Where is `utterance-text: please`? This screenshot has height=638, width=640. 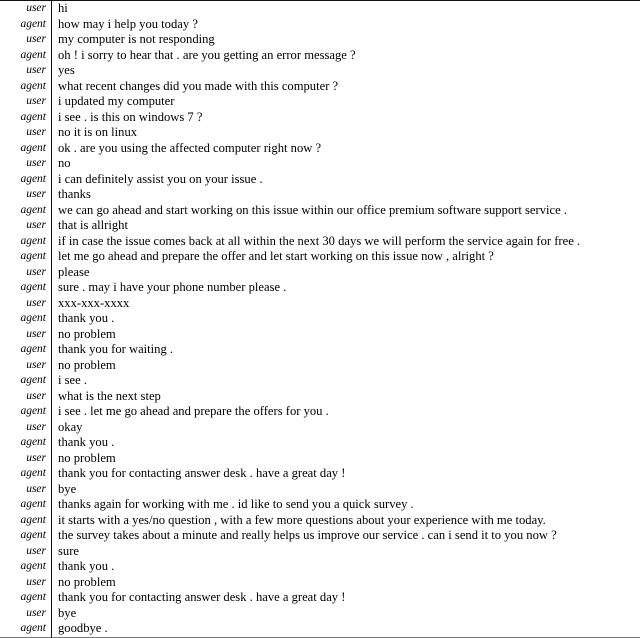
utterance-text: please is located at coordinates (346, 273).